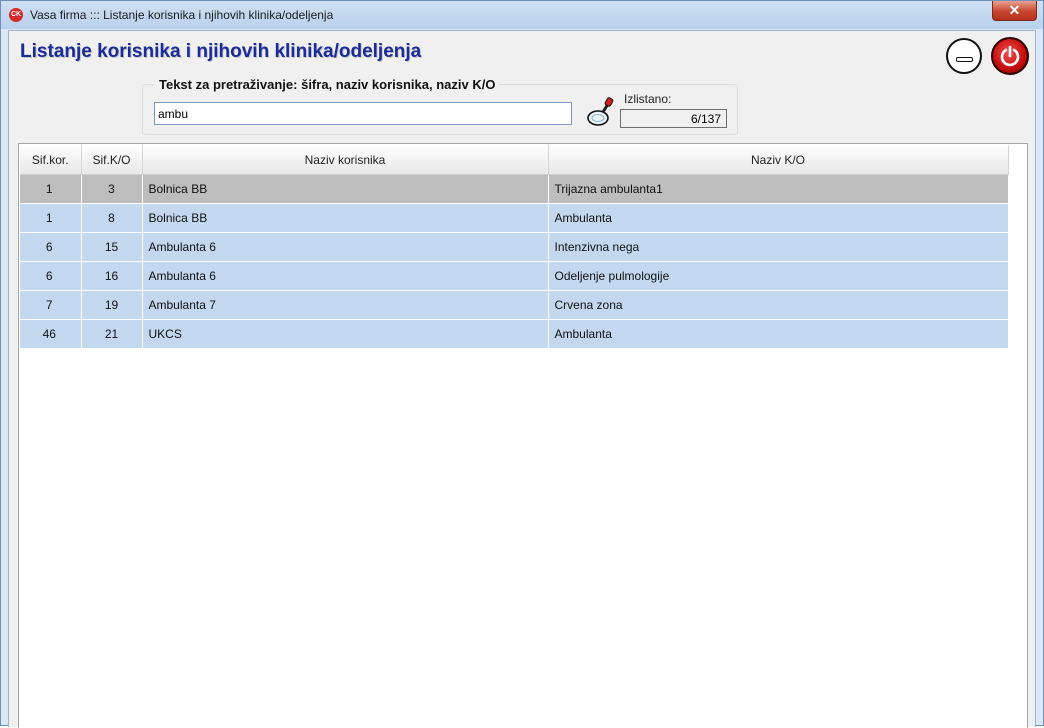  I want to click on cell-naziv-ko: Crvena zona, so click(778, 305).